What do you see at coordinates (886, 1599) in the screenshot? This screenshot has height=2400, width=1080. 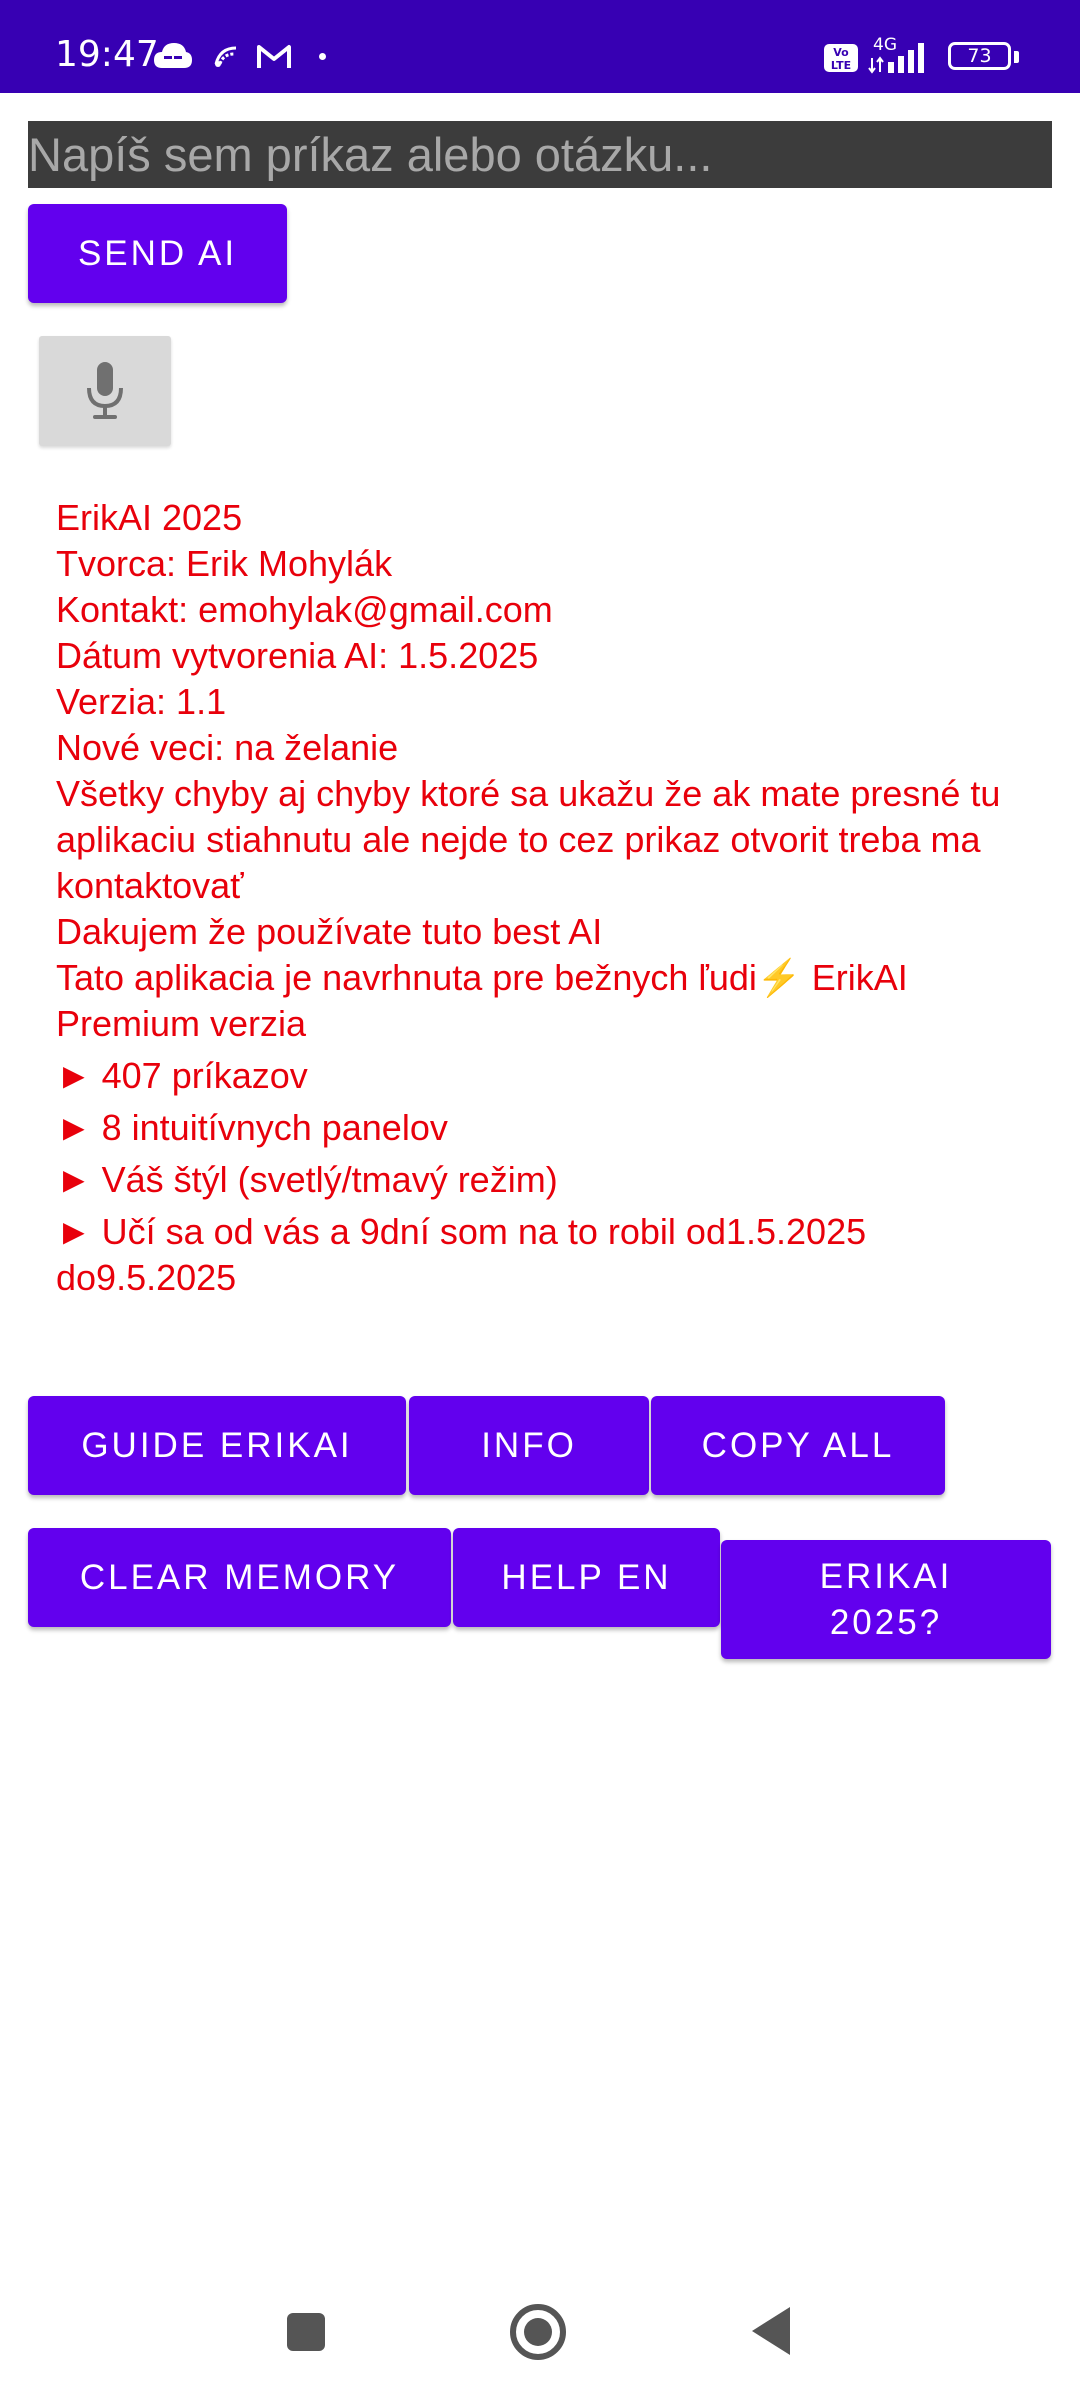 I see `erikai-2025-button: ERIKAI 2025?` at bounding box center [886, 1599].